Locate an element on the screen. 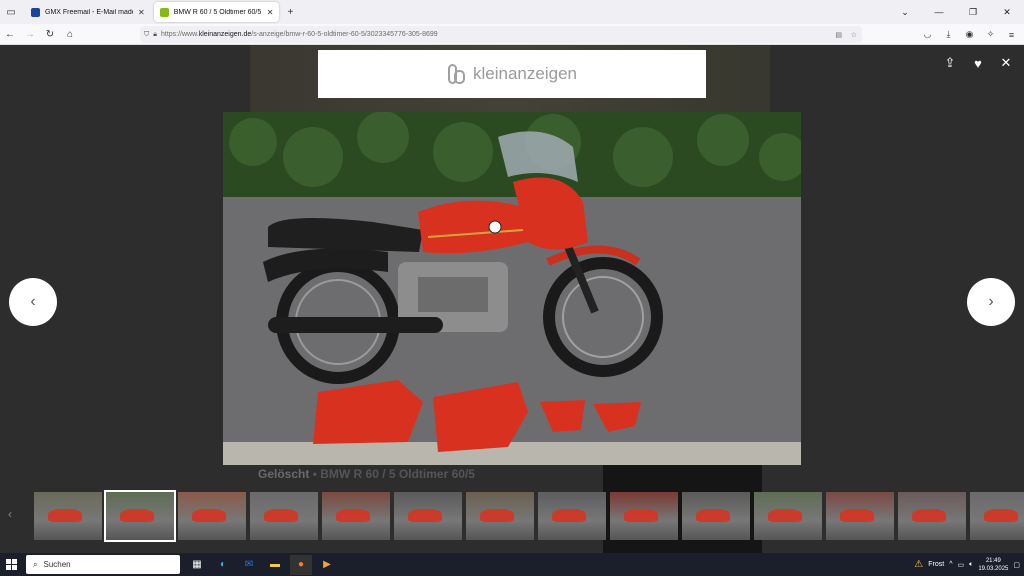 The width and height of the screenshot is (1024, 576). tab-label: GMX Freemail - E-Mail made in is located at coordinates (89, 12).